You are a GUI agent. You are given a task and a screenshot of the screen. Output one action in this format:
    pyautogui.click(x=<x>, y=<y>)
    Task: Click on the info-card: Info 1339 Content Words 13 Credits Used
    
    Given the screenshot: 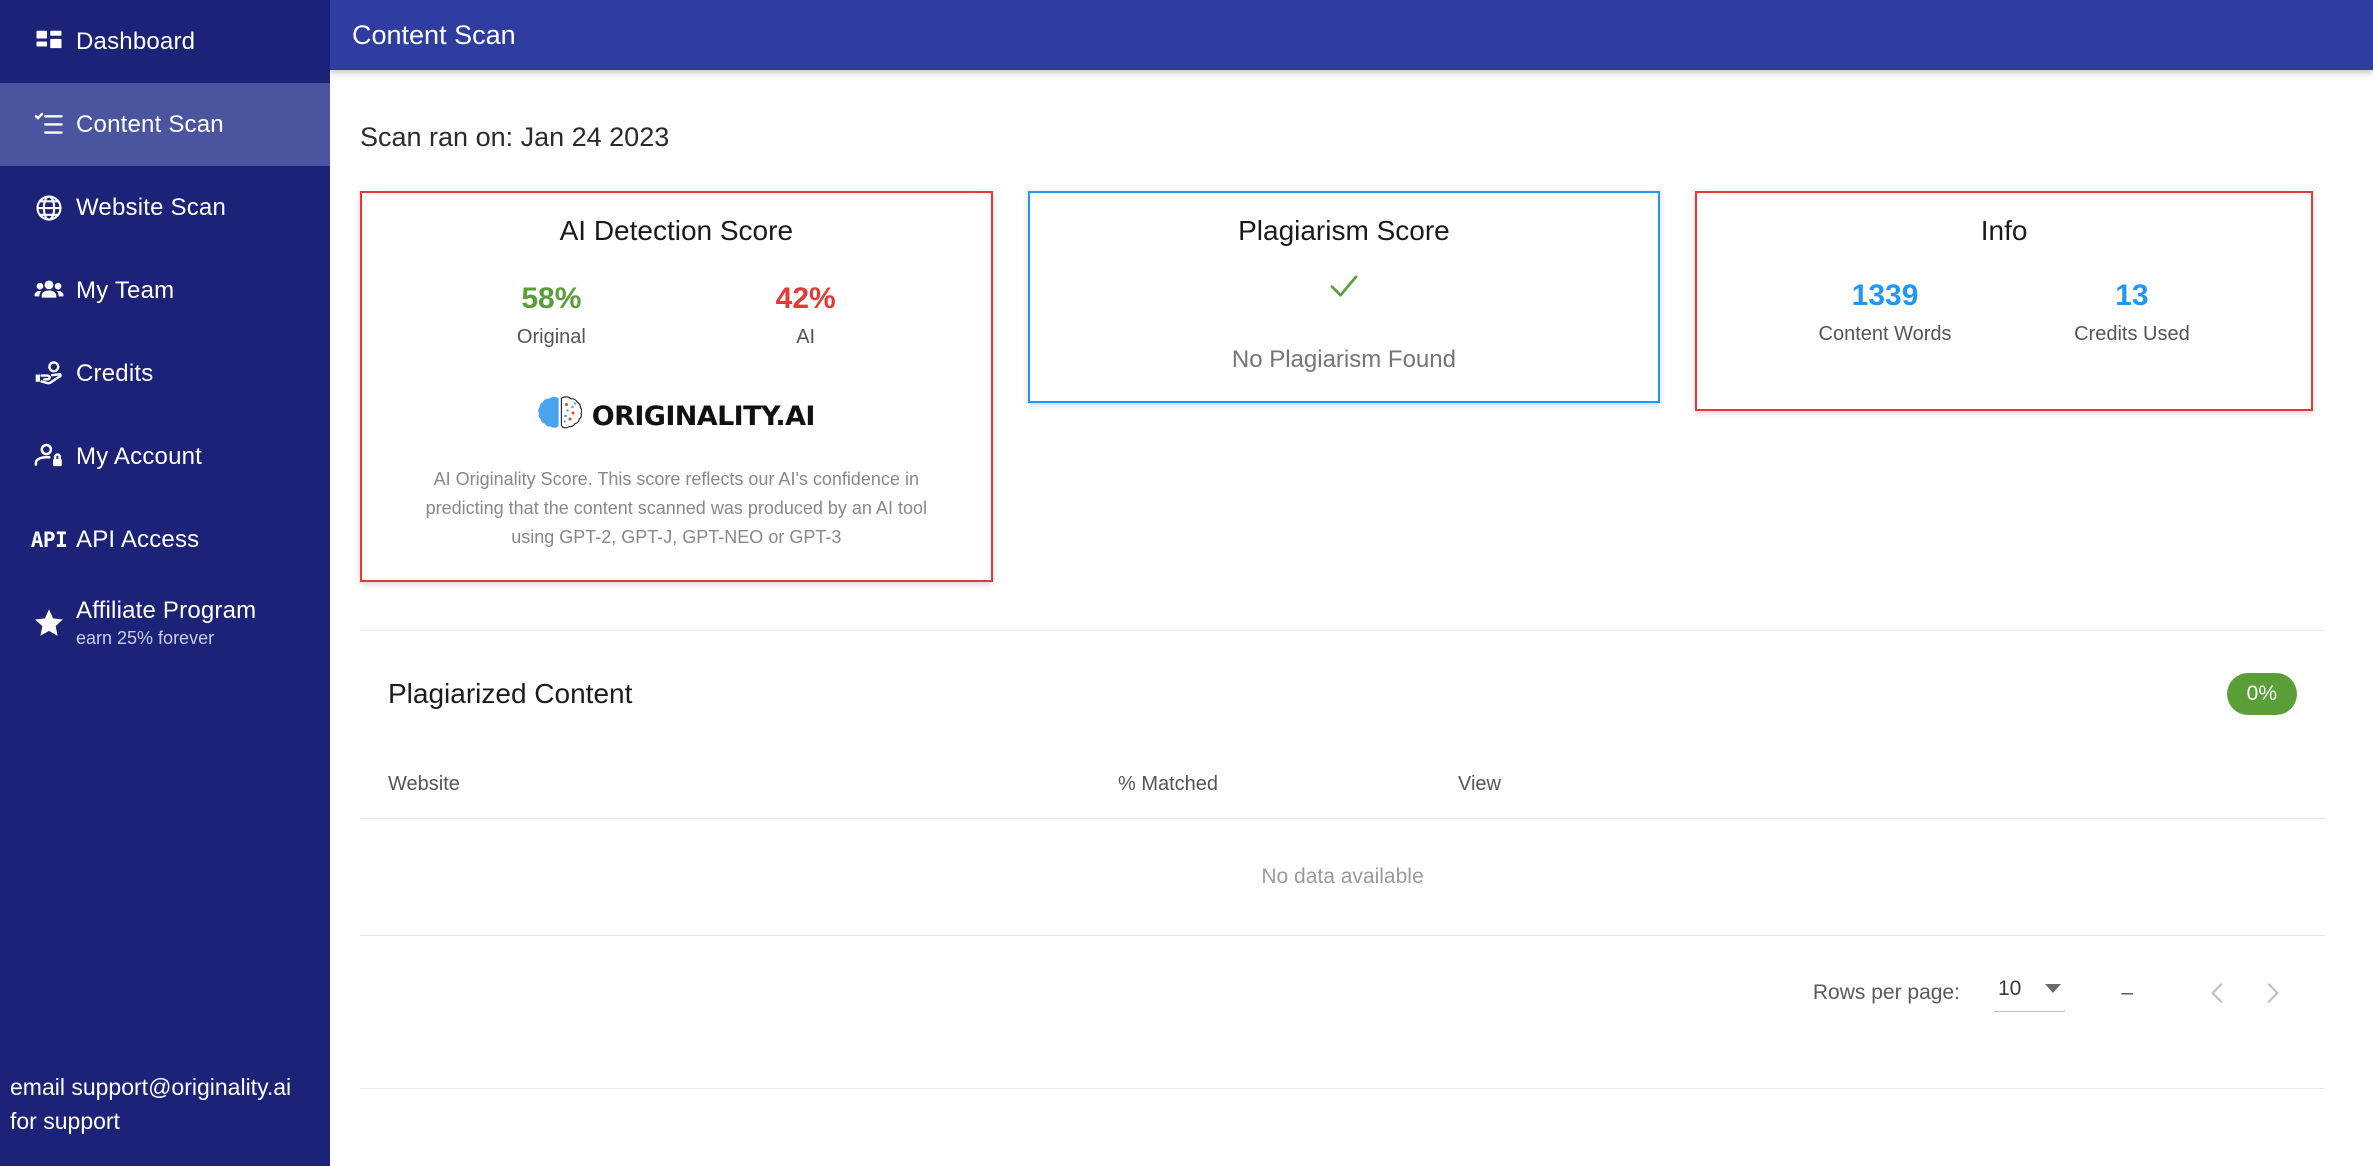 What is the action you would take?
    pyautogui.click(x=2004, y=301)
    